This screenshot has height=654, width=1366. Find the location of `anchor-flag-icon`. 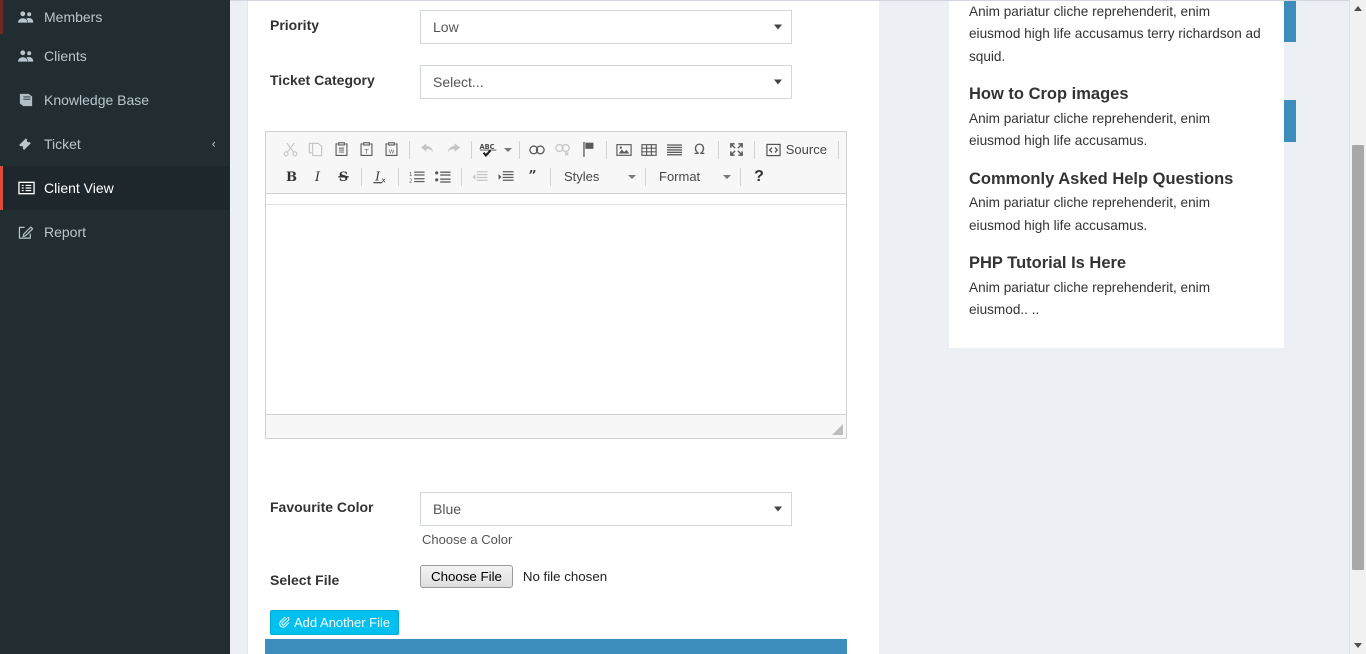

anchor-flag-icon is located at coordinates (587, 150).